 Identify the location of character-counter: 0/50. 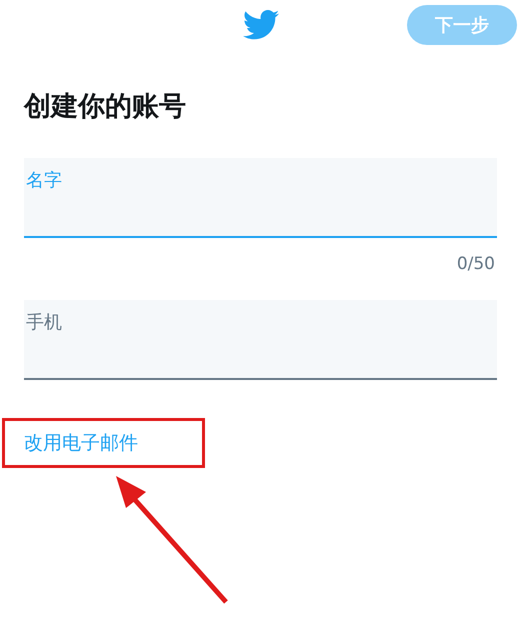
(475, 264).